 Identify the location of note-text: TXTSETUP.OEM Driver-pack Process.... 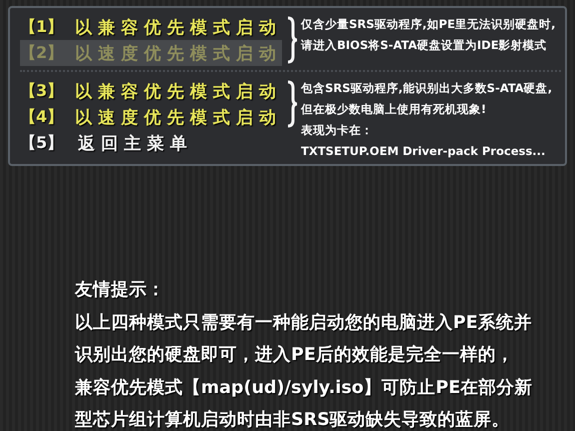
(423, 151).